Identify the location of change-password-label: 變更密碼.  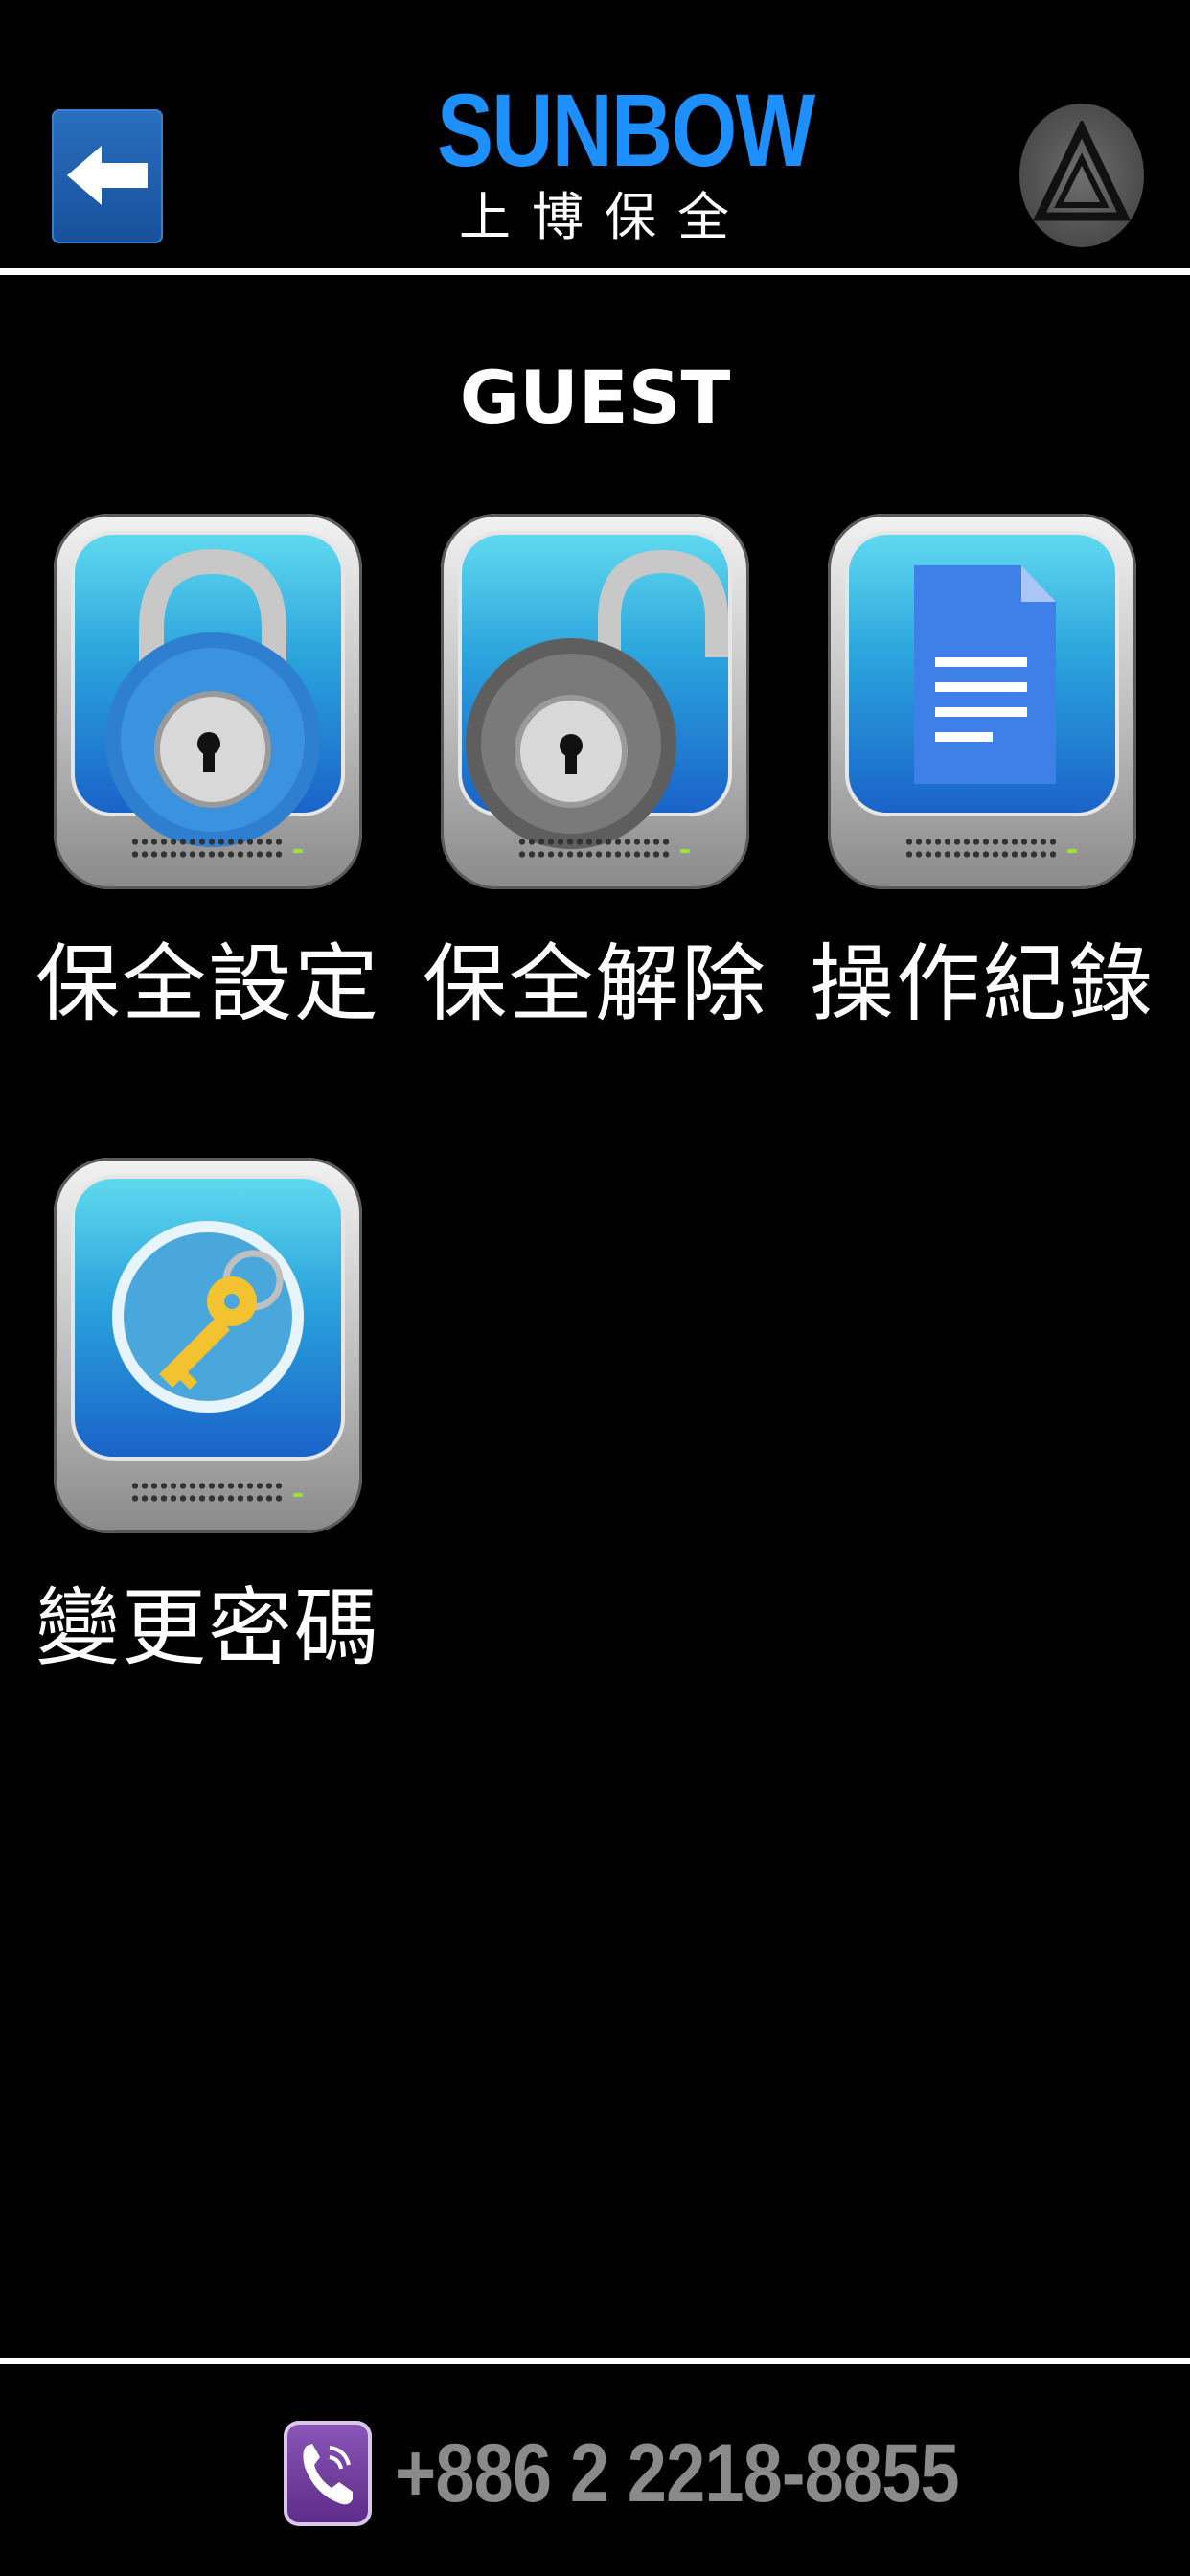
(207, 1627).